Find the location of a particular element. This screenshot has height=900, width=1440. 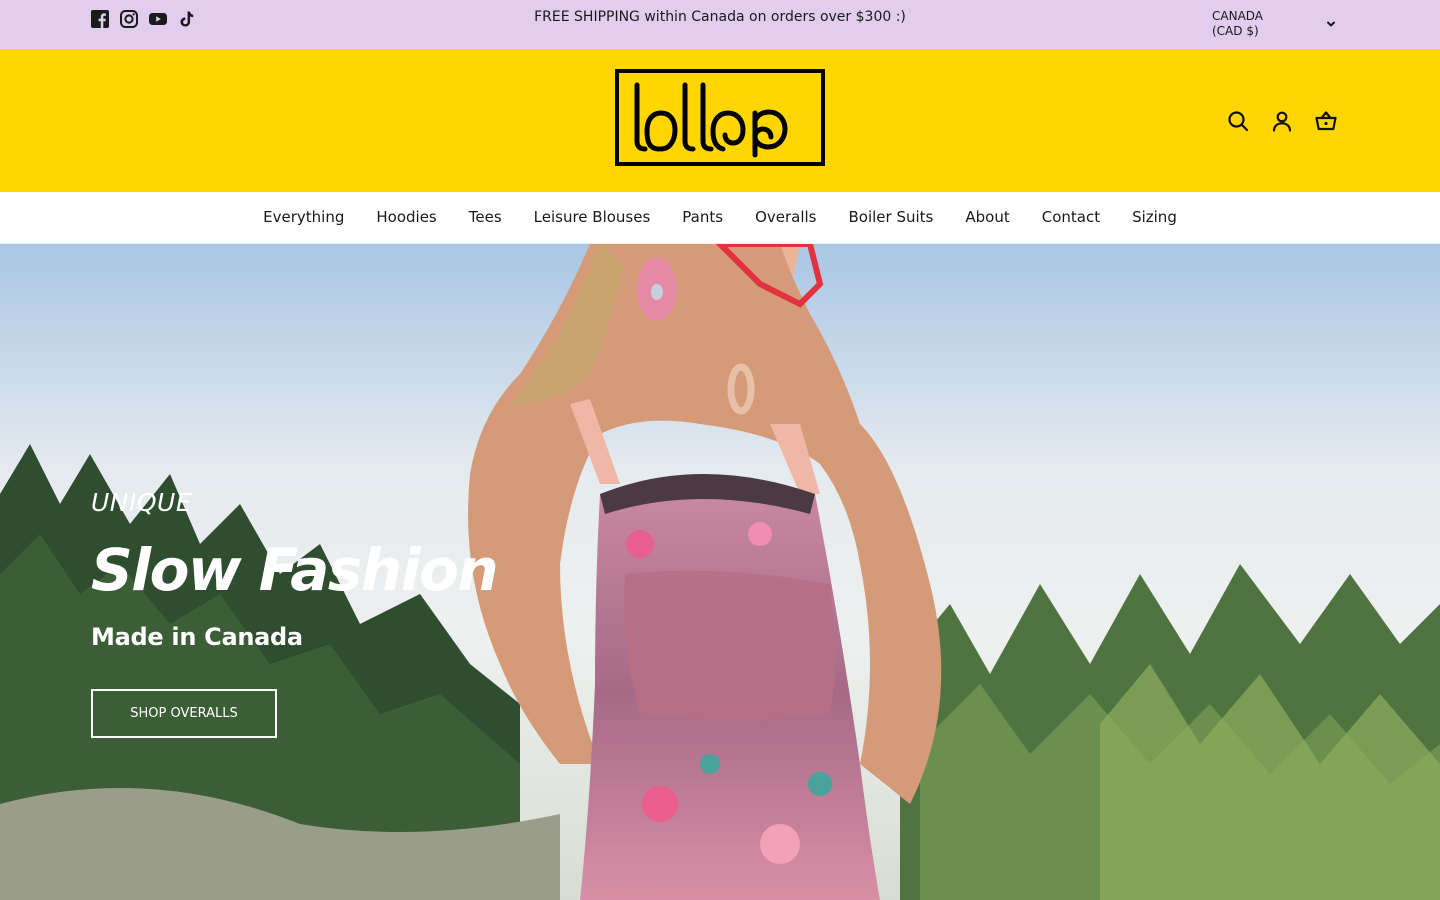

account-icon is located at coordinates (1282, 121).